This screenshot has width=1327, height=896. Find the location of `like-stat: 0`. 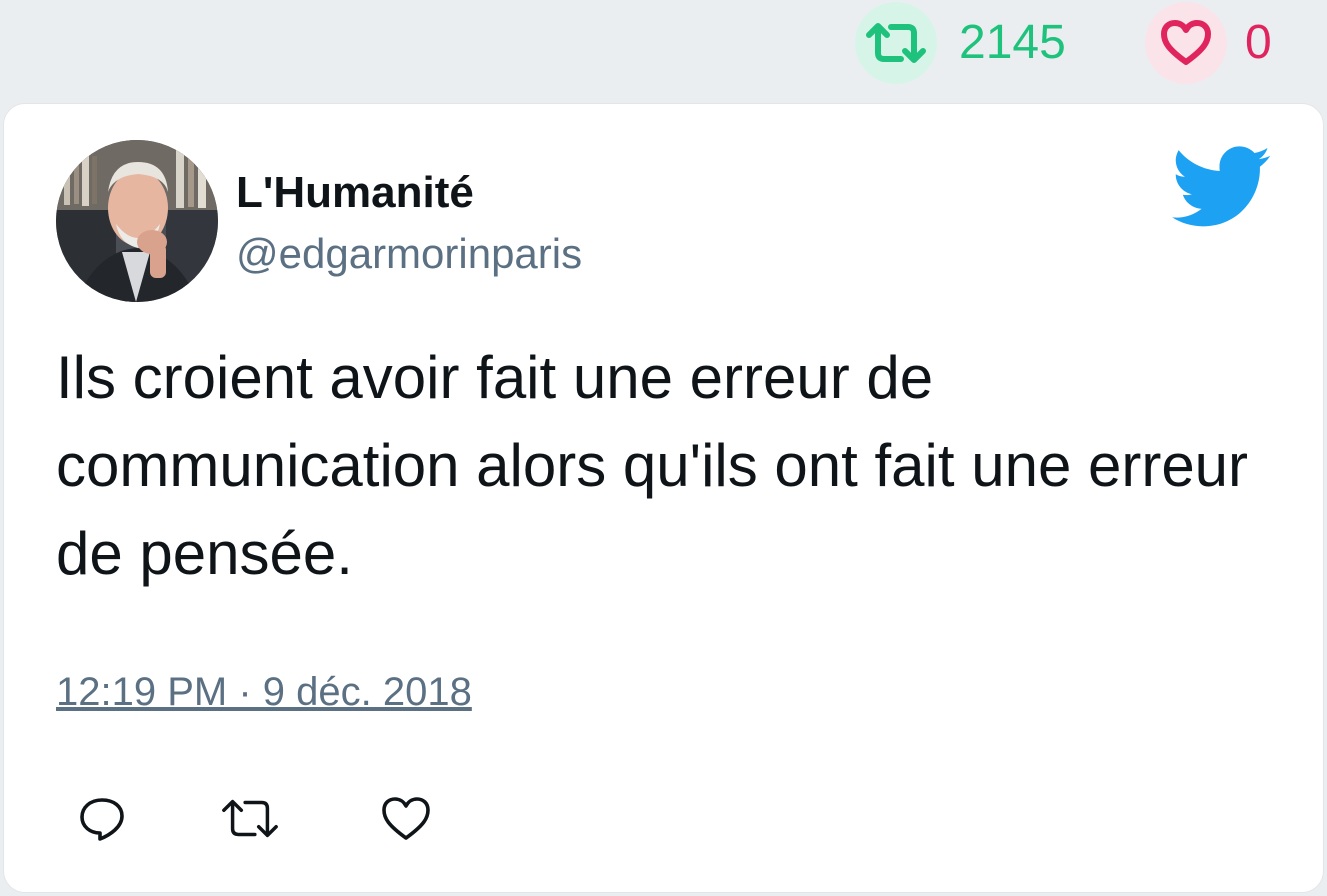

like-stat: 0 is located at coordinates (1208, 43).